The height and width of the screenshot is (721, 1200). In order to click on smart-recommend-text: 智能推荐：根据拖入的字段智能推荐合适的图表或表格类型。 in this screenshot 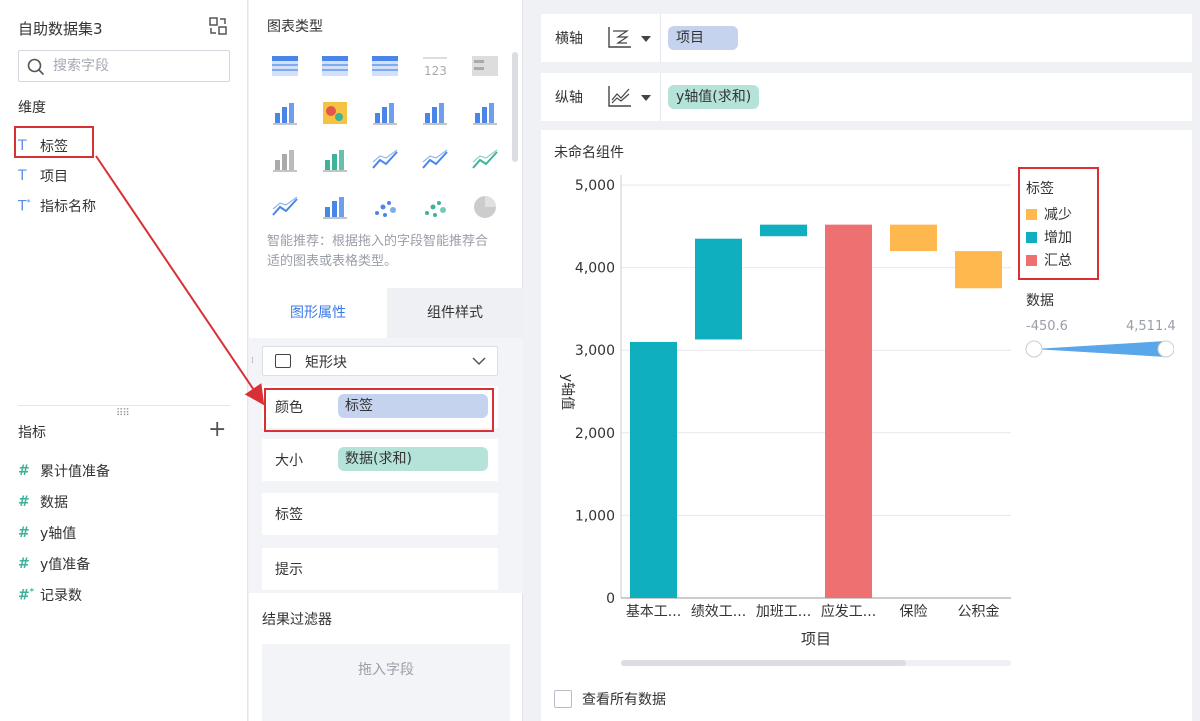, I will do `click(378, 251)`.